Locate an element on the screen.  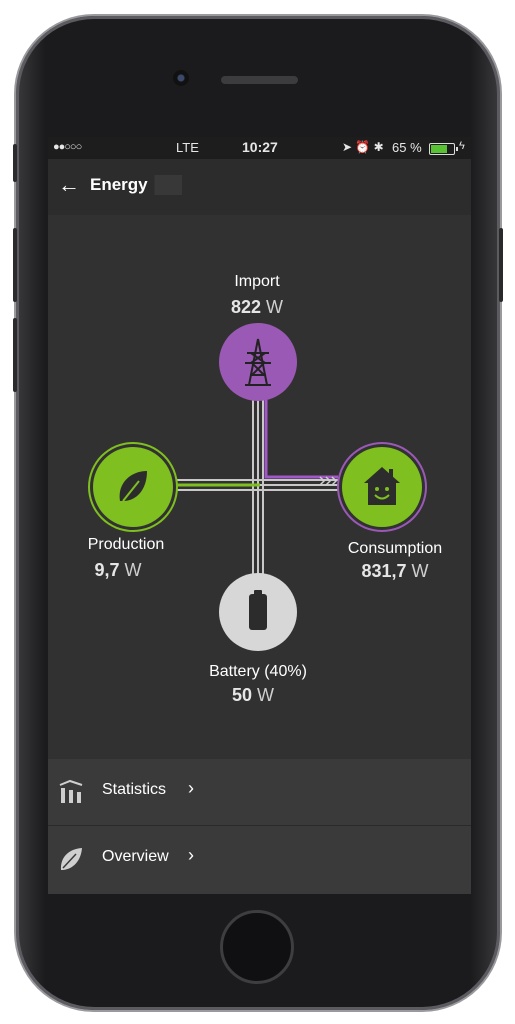
volume-down-button is located at coordinates (15, 355).